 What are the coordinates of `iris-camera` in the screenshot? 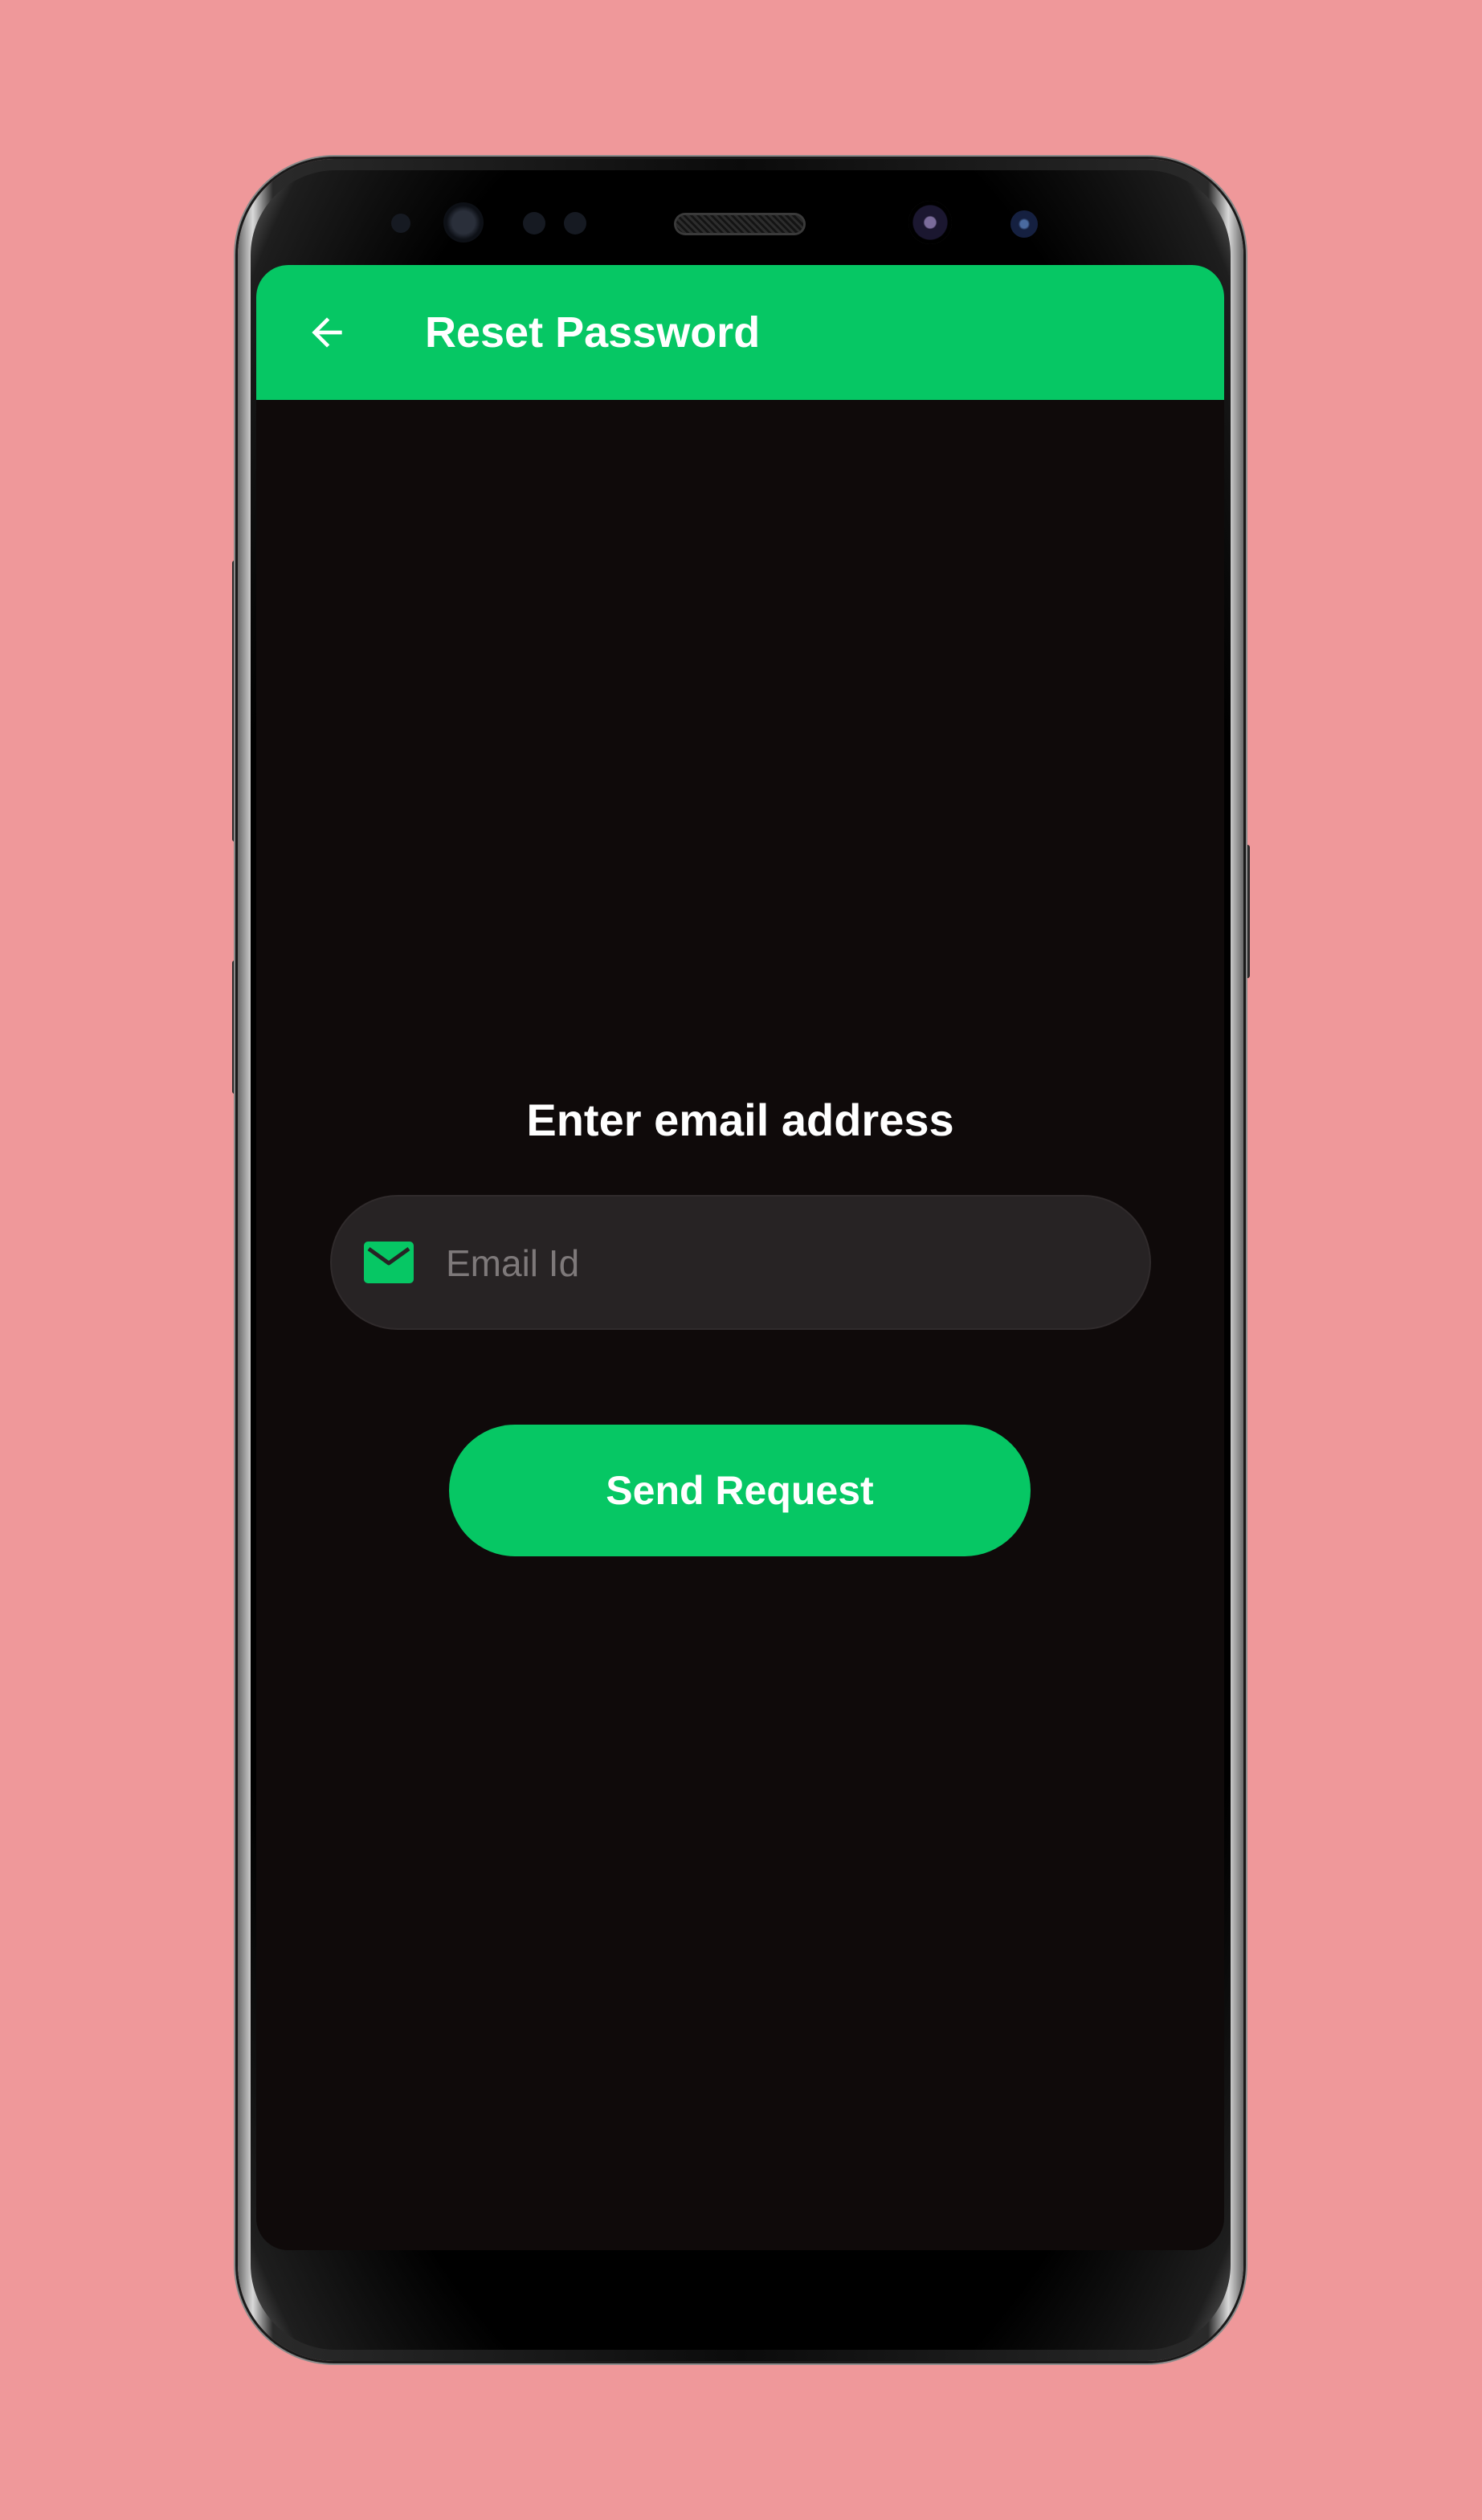 It's located at (1024, 224).